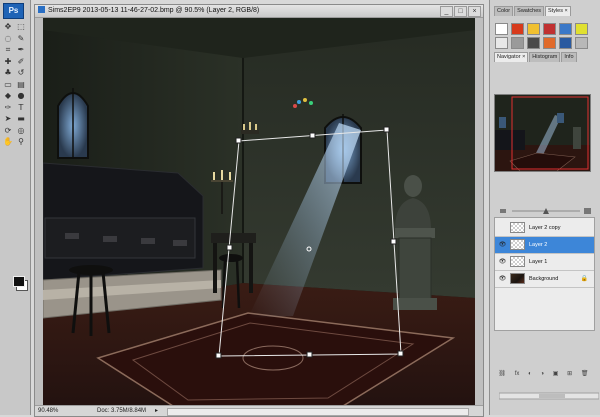  I want to click on styles-panel-tabs: Color Swatches Styles ×, so click(532, 11).